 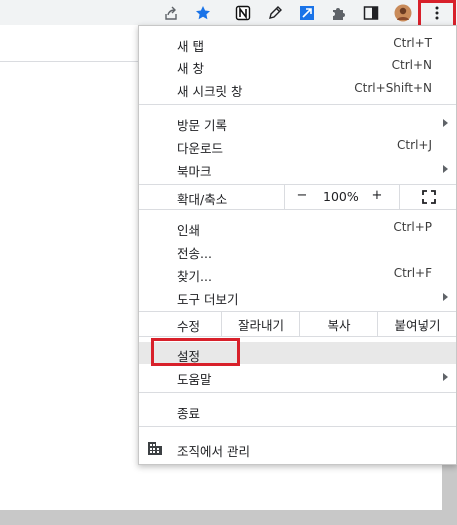 I want to click on menu-item-print: 인쇄 Ctrl+P, so click(x=297, y=227).